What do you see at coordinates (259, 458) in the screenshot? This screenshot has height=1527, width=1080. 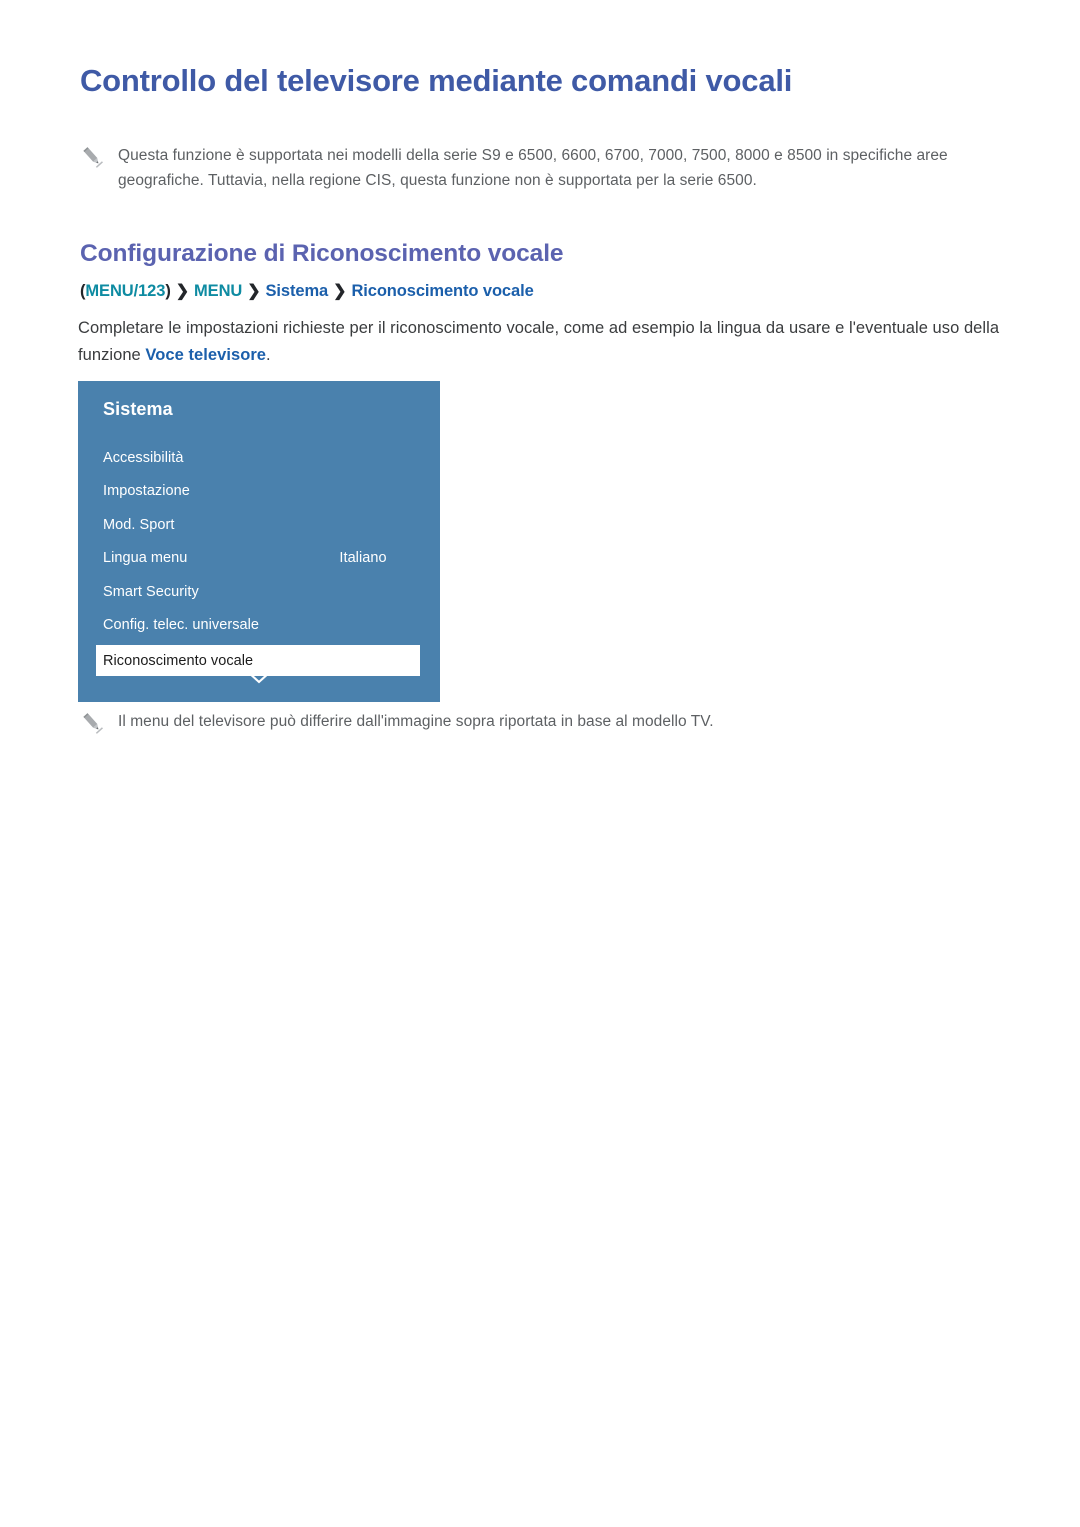 I see `tv-menu-item-accessibilita: Accessibilità` at bounding box center [259, 458].